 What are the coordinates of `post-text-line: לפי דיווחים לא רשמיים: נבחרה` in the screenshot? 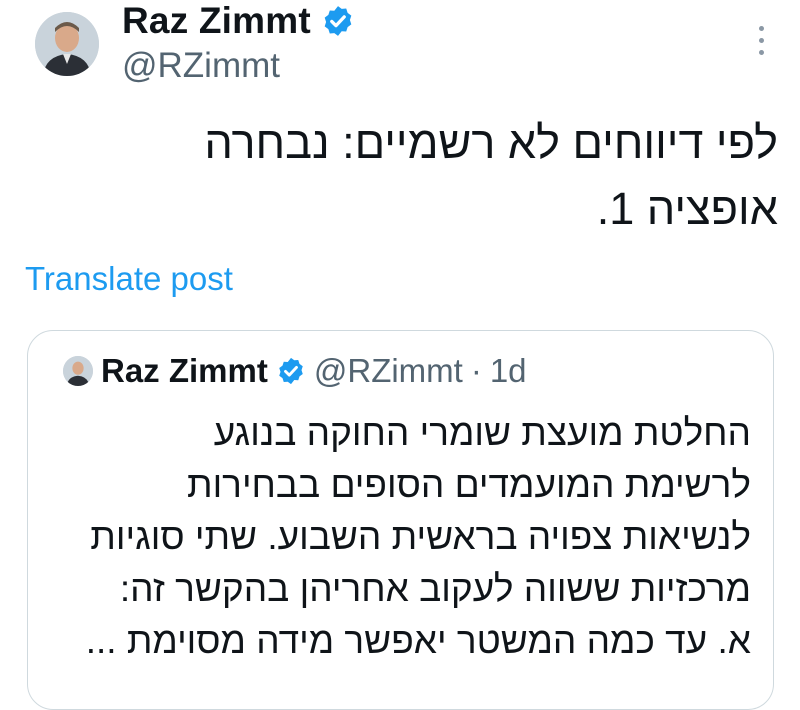 It's located at (491, 142).